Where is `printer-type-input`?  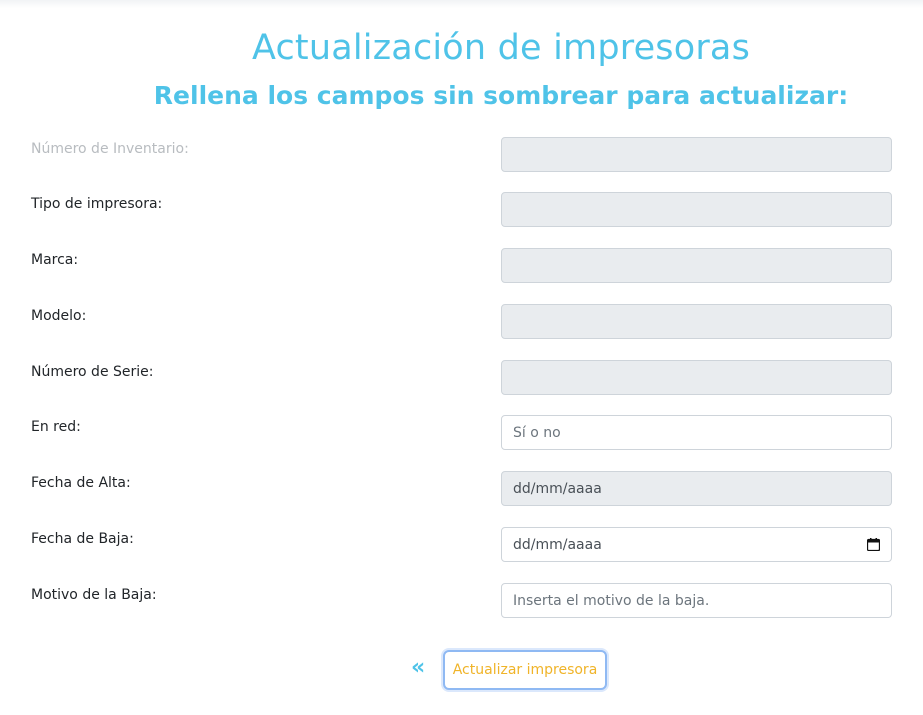 printer-type-input is located at coordinates (696, 209).